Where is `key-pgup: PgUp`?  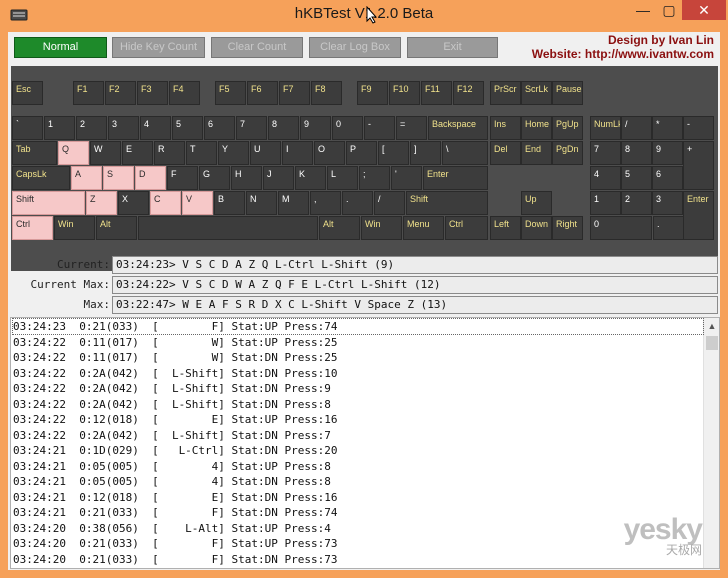 key-pgup: PgUp is located at coordinates (567, 128).